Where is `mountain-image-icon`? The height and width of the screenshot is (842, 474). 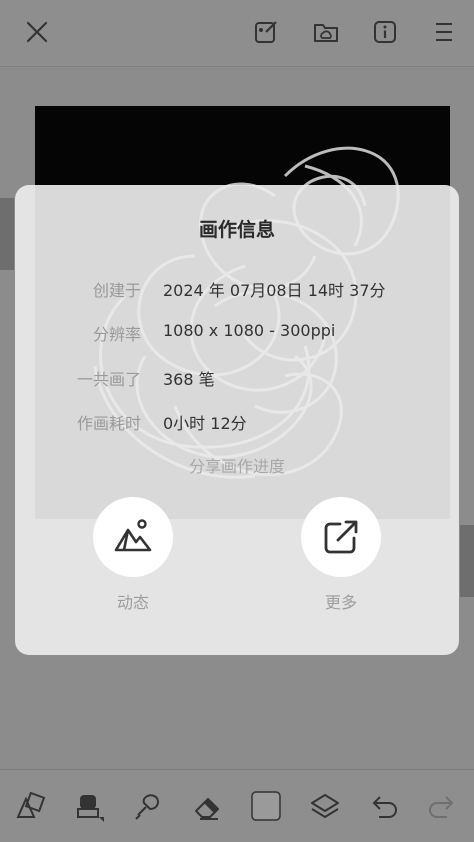
mountain-image-icon is located at coordinates (133, 535).